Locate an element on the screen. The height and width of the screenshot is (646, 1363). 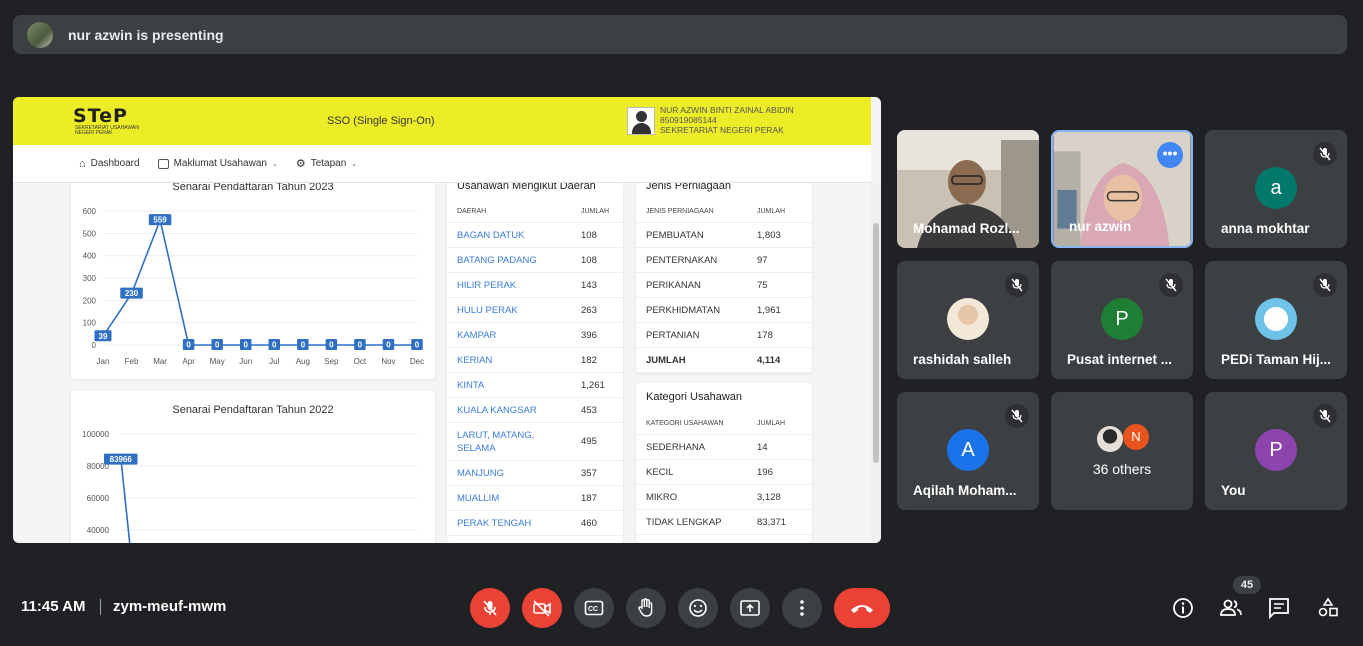
daerah-link: KUALA KANGSAR is located at coordinates (497, 410).